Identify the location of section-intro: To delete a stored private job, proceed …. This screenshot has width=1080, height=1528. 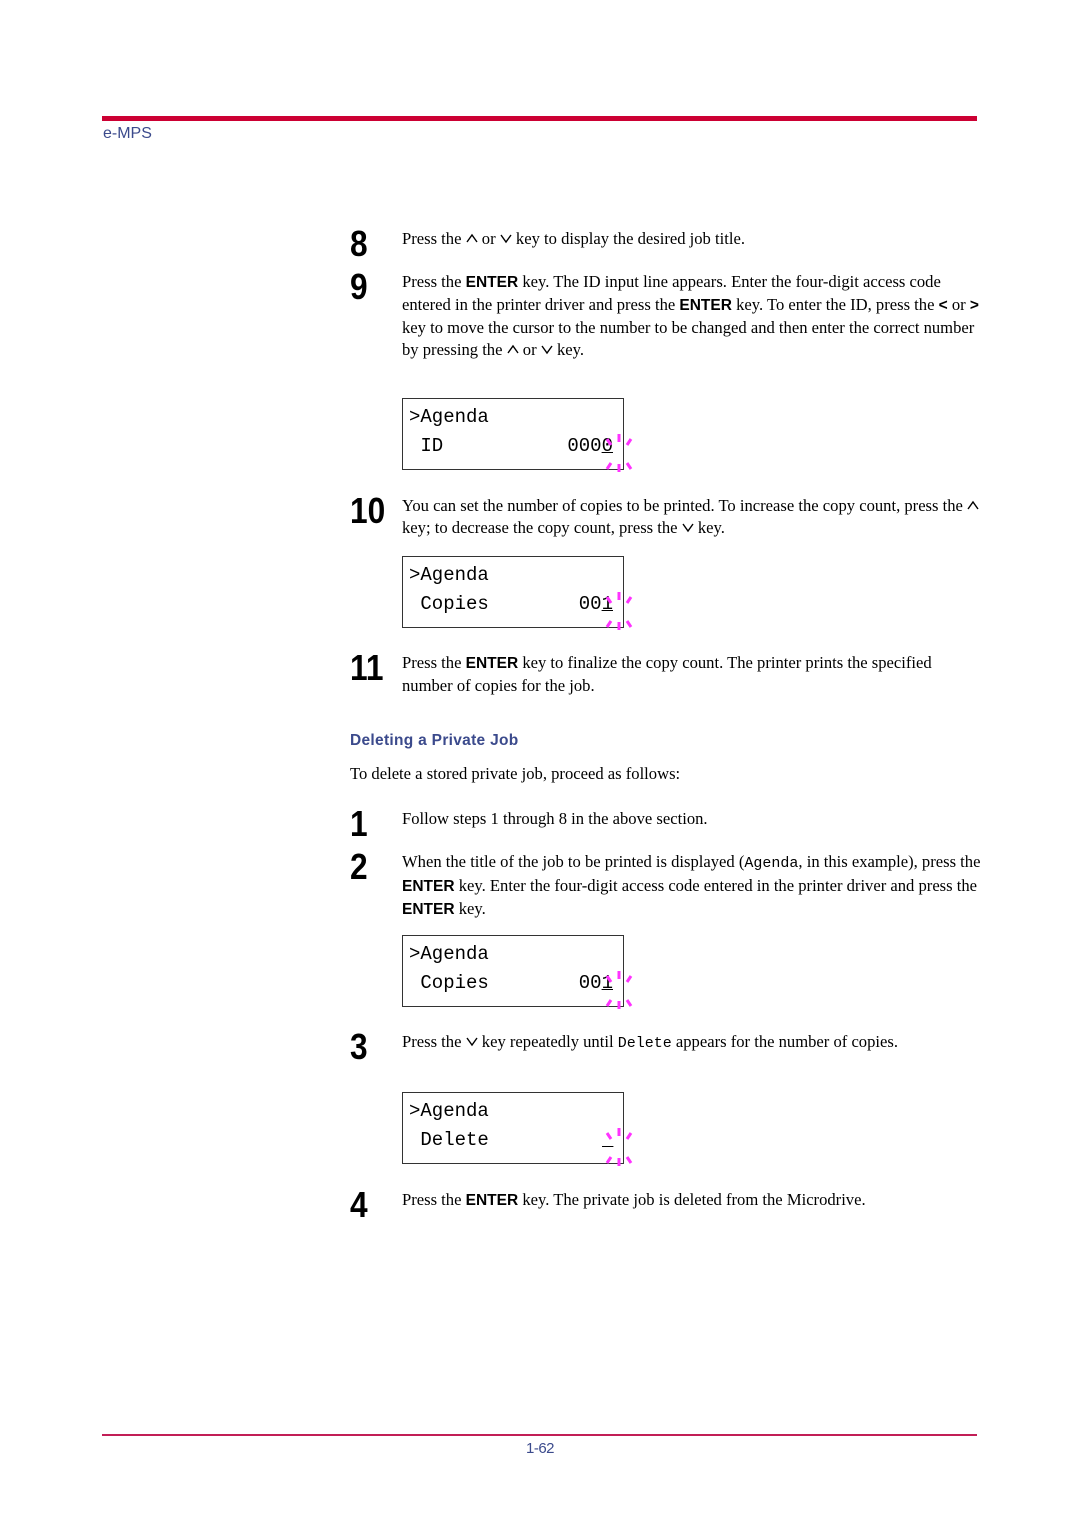
(515, 773).